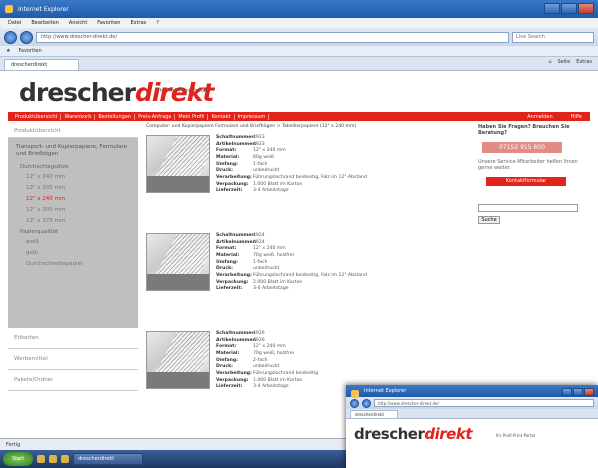 This screenshot has height=468, width=598. Describe the element at coordinates (8, 51) in the screenshot. I see `star-icon: ★` at that location.